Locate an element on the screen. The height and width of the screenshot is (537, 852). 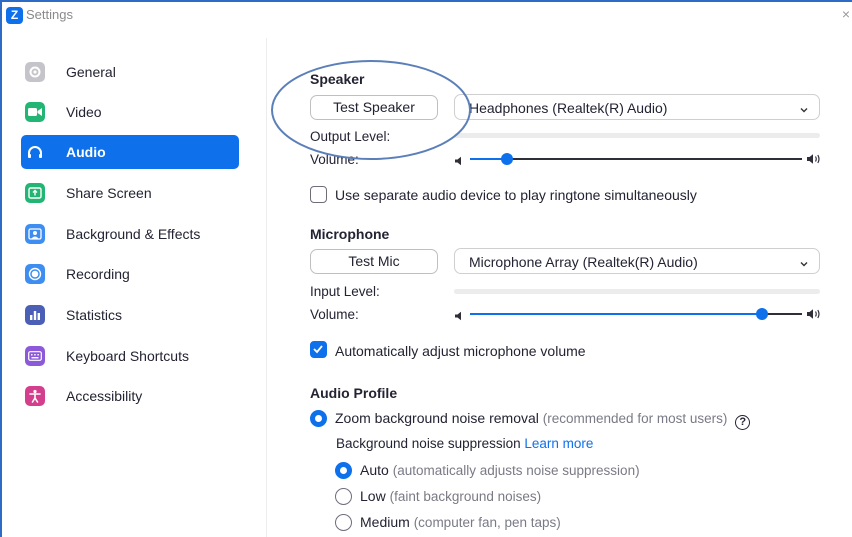
sidebar-item-label: Video is located at coordinates (84, 112).